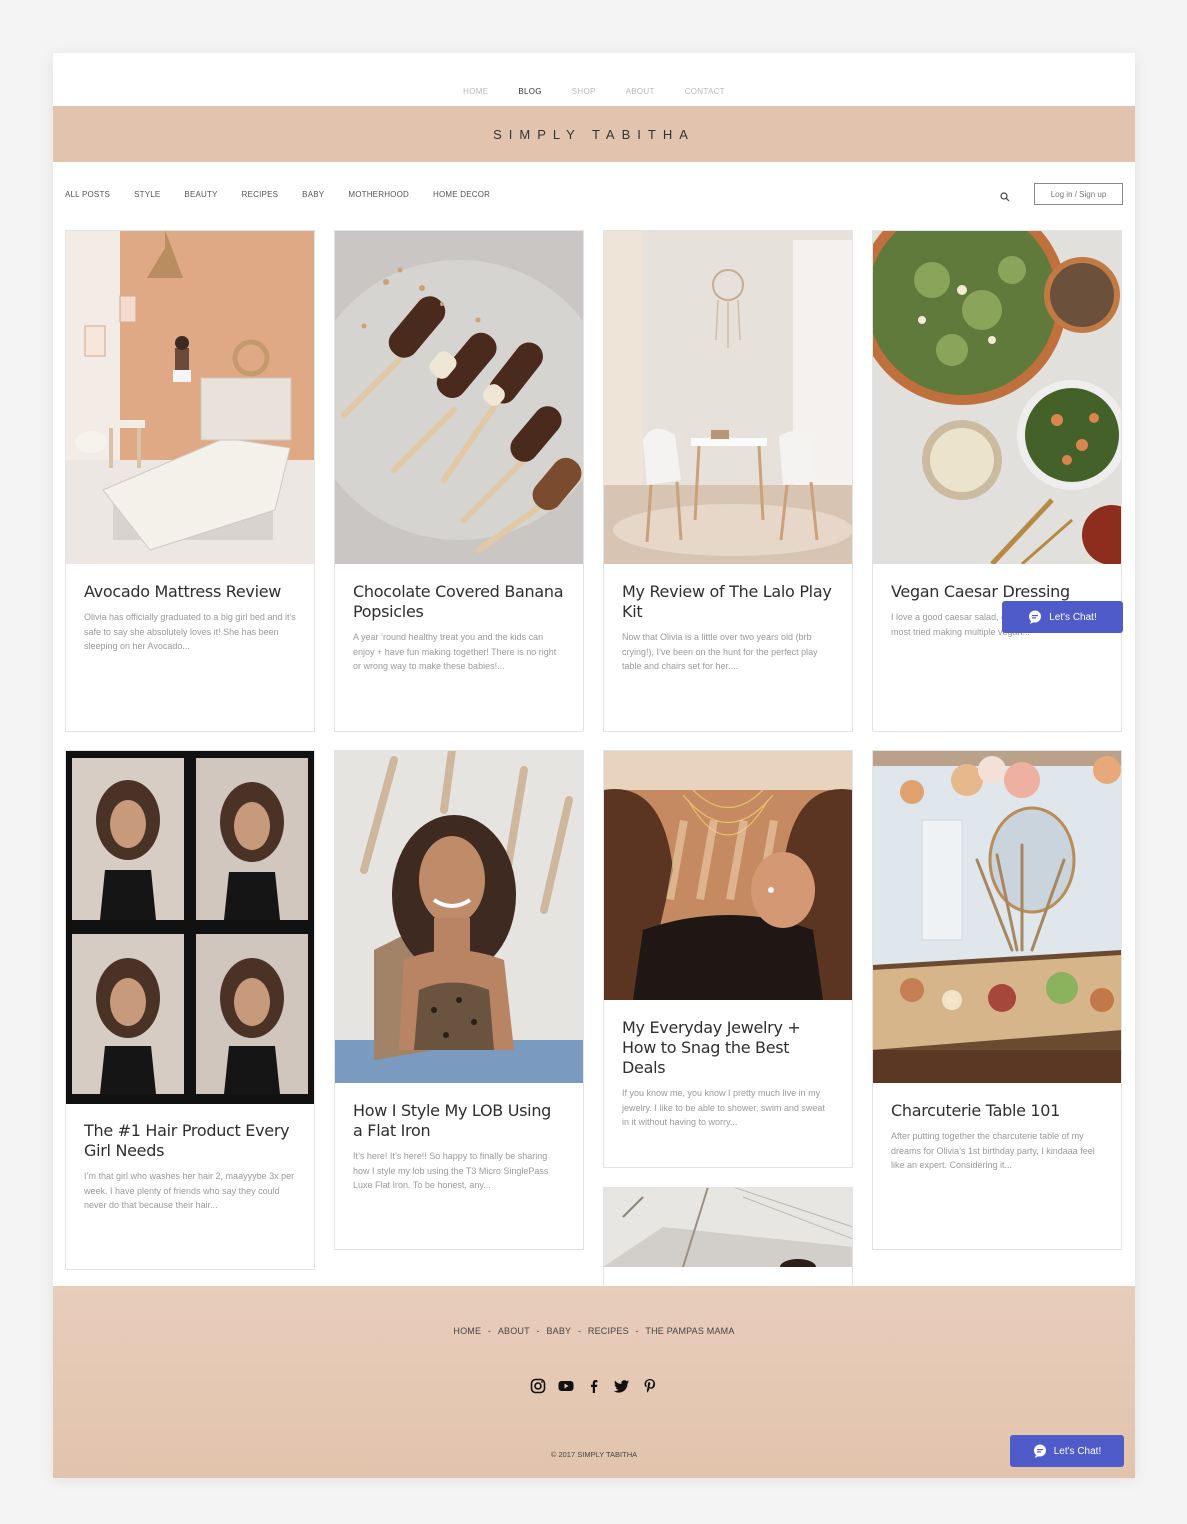 The height and width of the screenshot is (1524, 1187). Describe the element at coordinates (1078, 194) in the screenshot. I see `login-signup-button: Log in / Sign up` at that location.